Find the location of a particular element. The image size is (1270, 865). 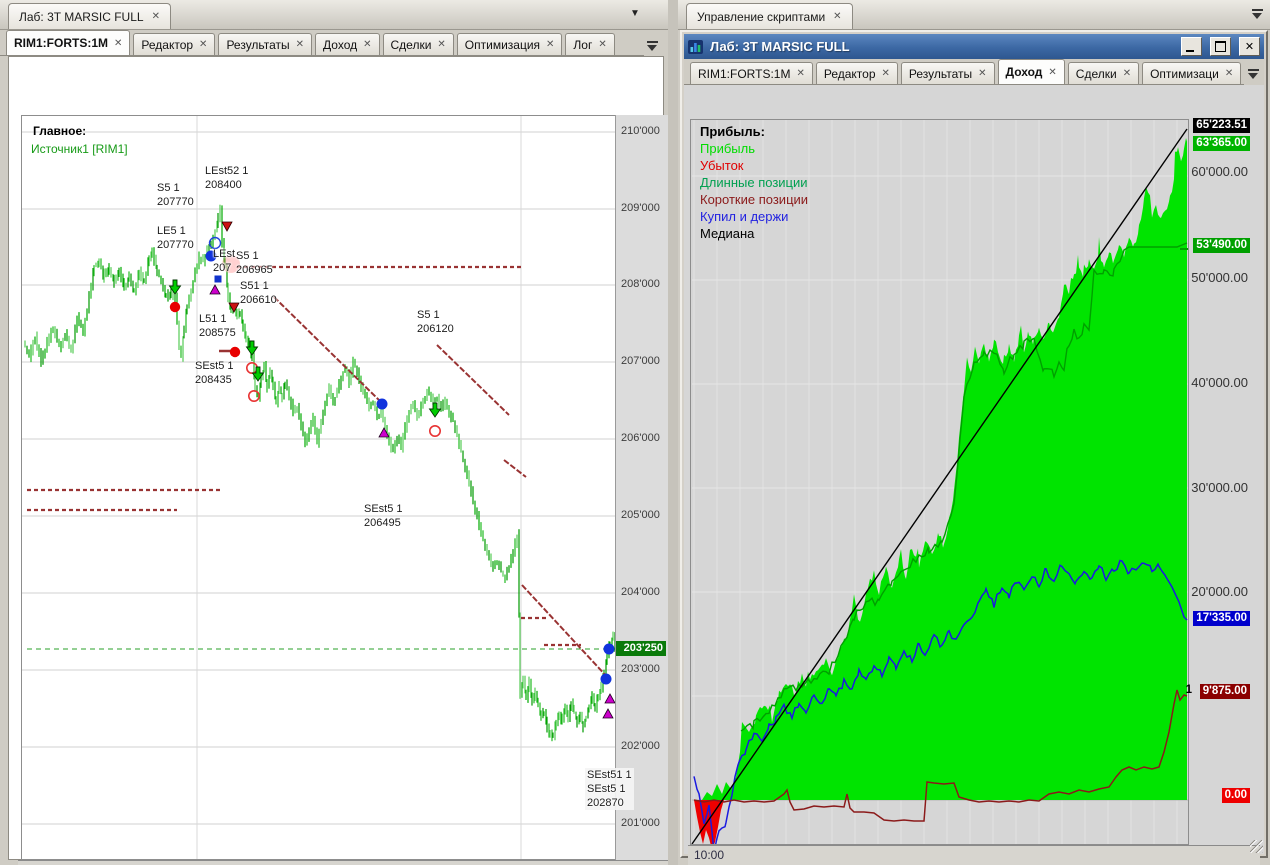

y-axis-label: 210'000 is located at coordinates (640, 131).